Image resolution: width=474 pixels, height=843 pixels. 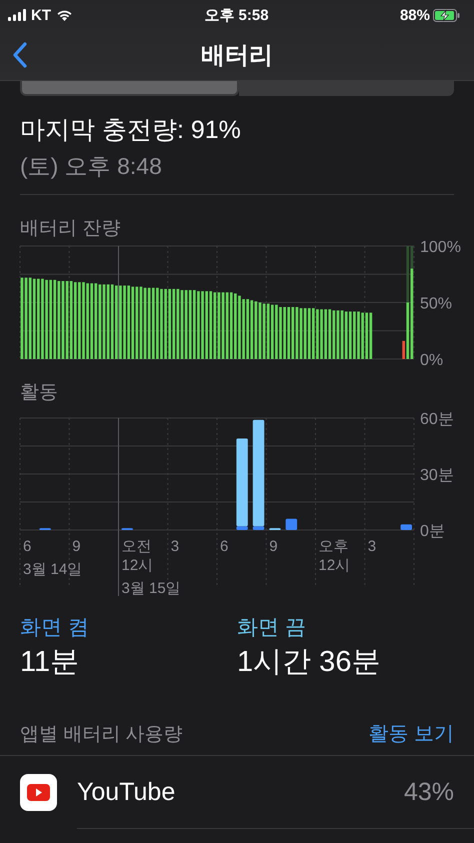 I want to click on date-label: 3월 15일, so click(x=151, y=588).